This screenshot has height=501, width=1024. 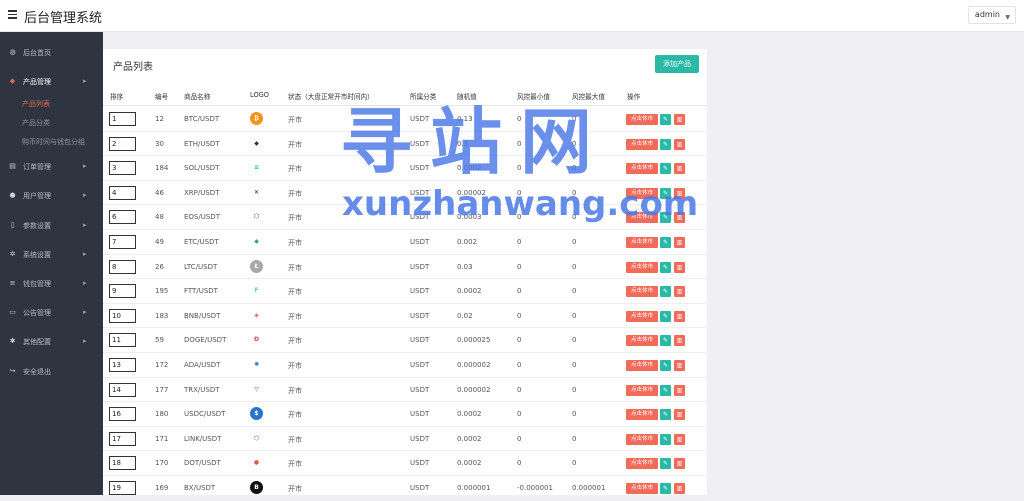 What do you see at coordinates (122, 217) in the screenshot?
I see `sort-order-input: 6` at bounding box center [122, 217].